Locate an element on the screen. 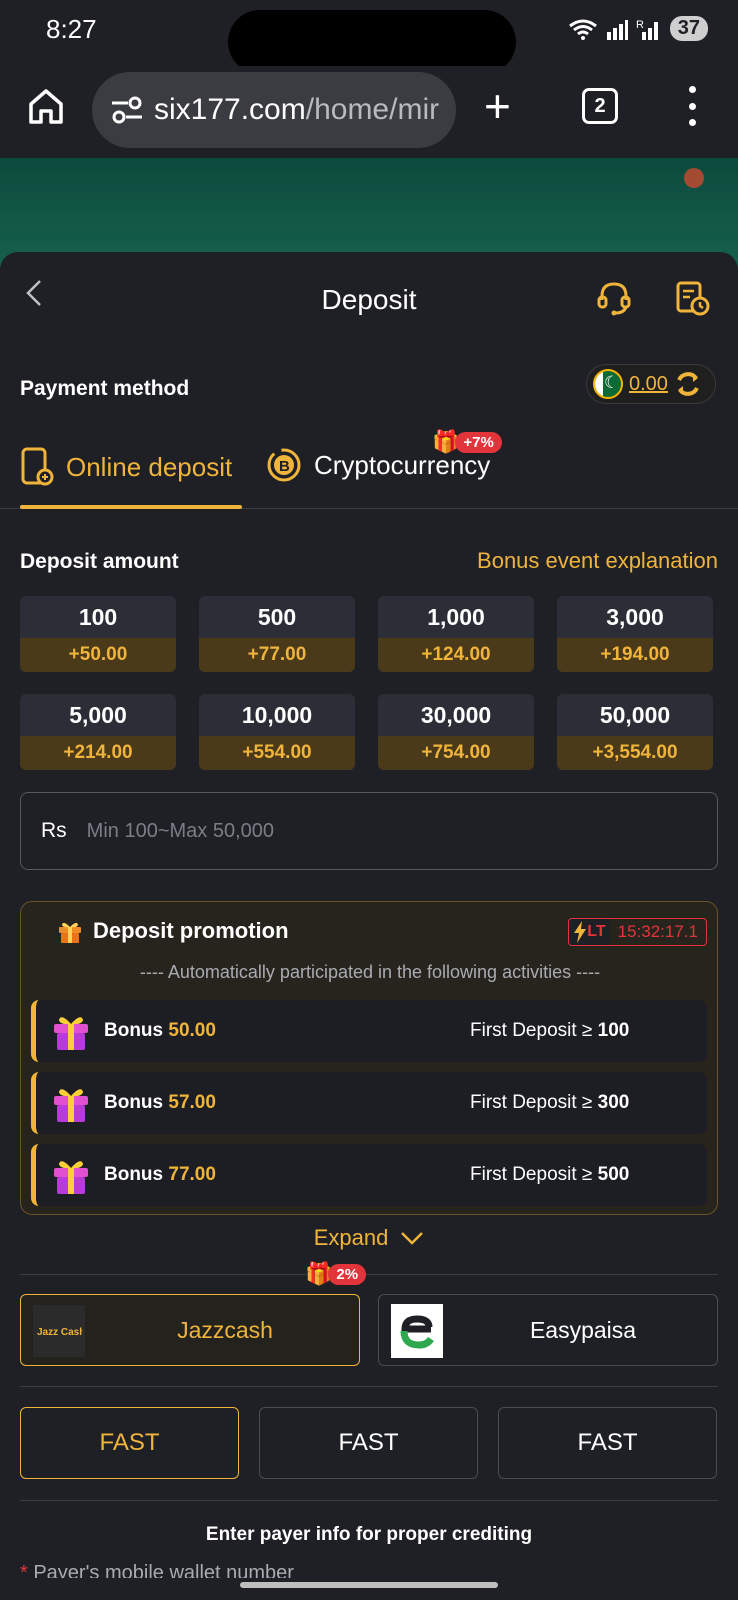  payment-channels: Jazz Cash Jazzcash 🎁 2% Easypaisa is located at coordinates (369, 1313).